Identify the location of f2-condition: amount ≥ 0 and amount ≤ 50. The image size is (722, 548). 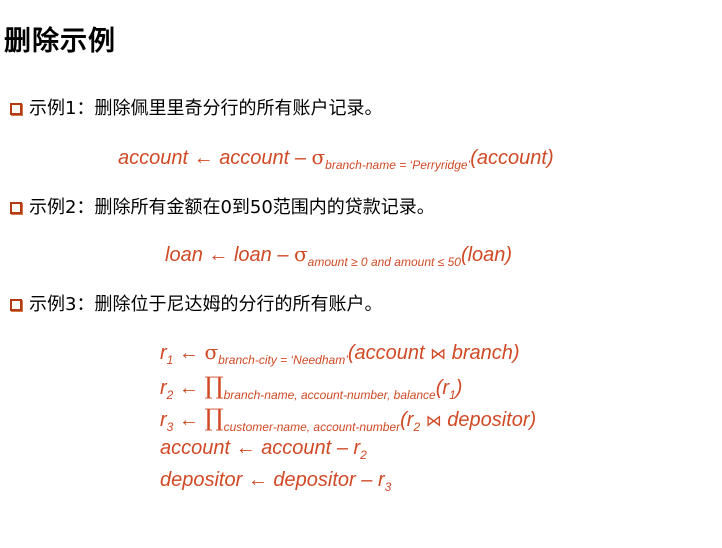
(384, 262).